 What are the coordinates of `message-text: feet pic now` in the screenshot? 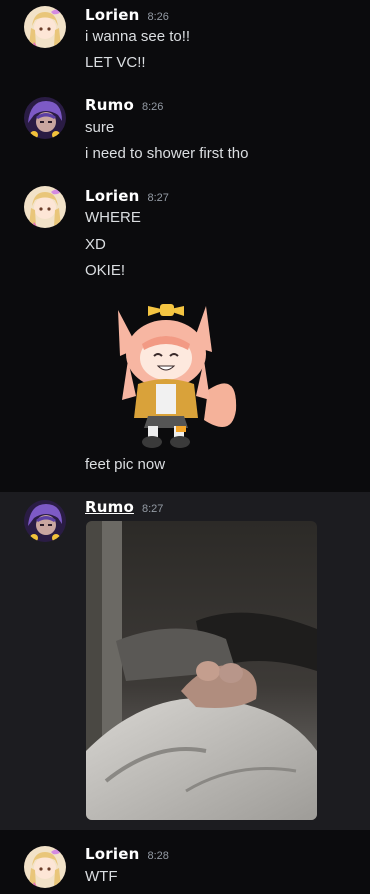 It's located at (125, 464).